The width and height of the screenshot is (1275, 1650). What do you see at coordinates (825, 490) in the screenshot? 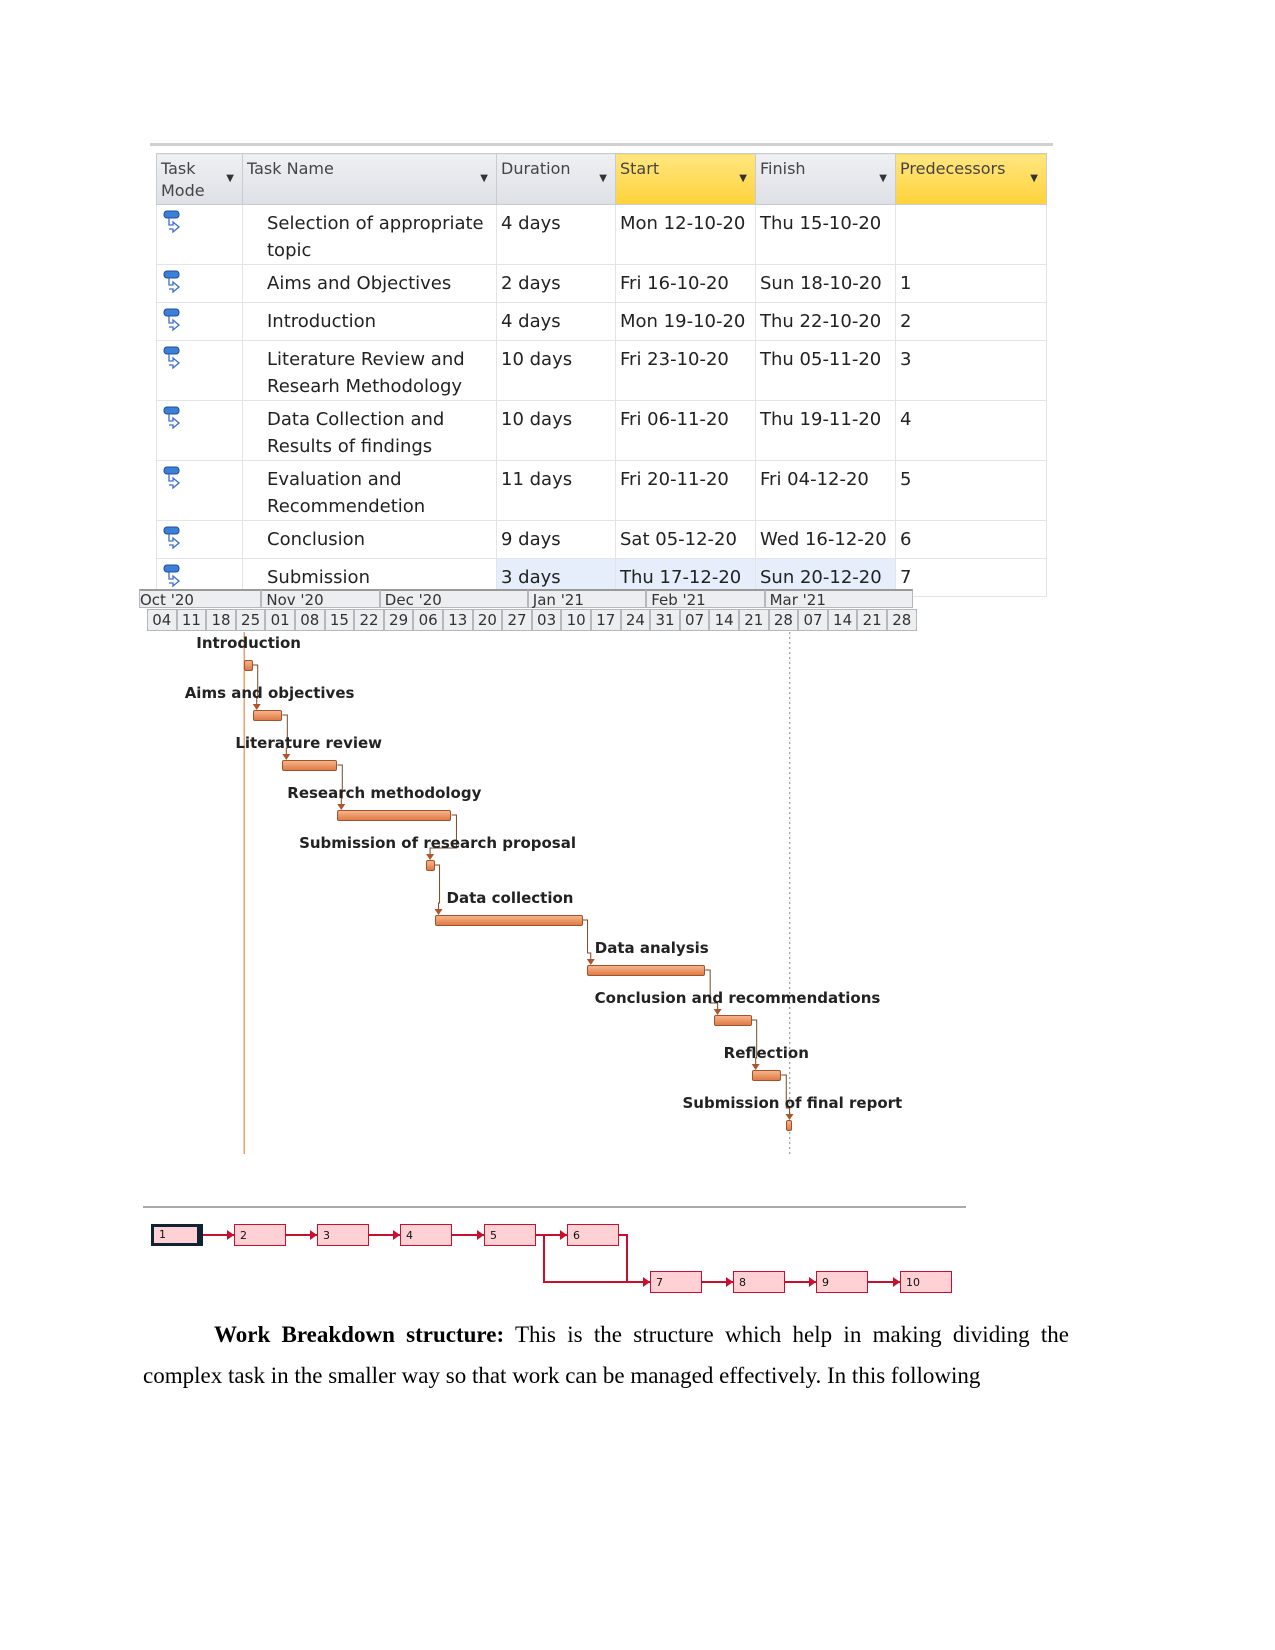
I see `cell-finish: Fri 04-12-20` at bounding box center [825, 490].